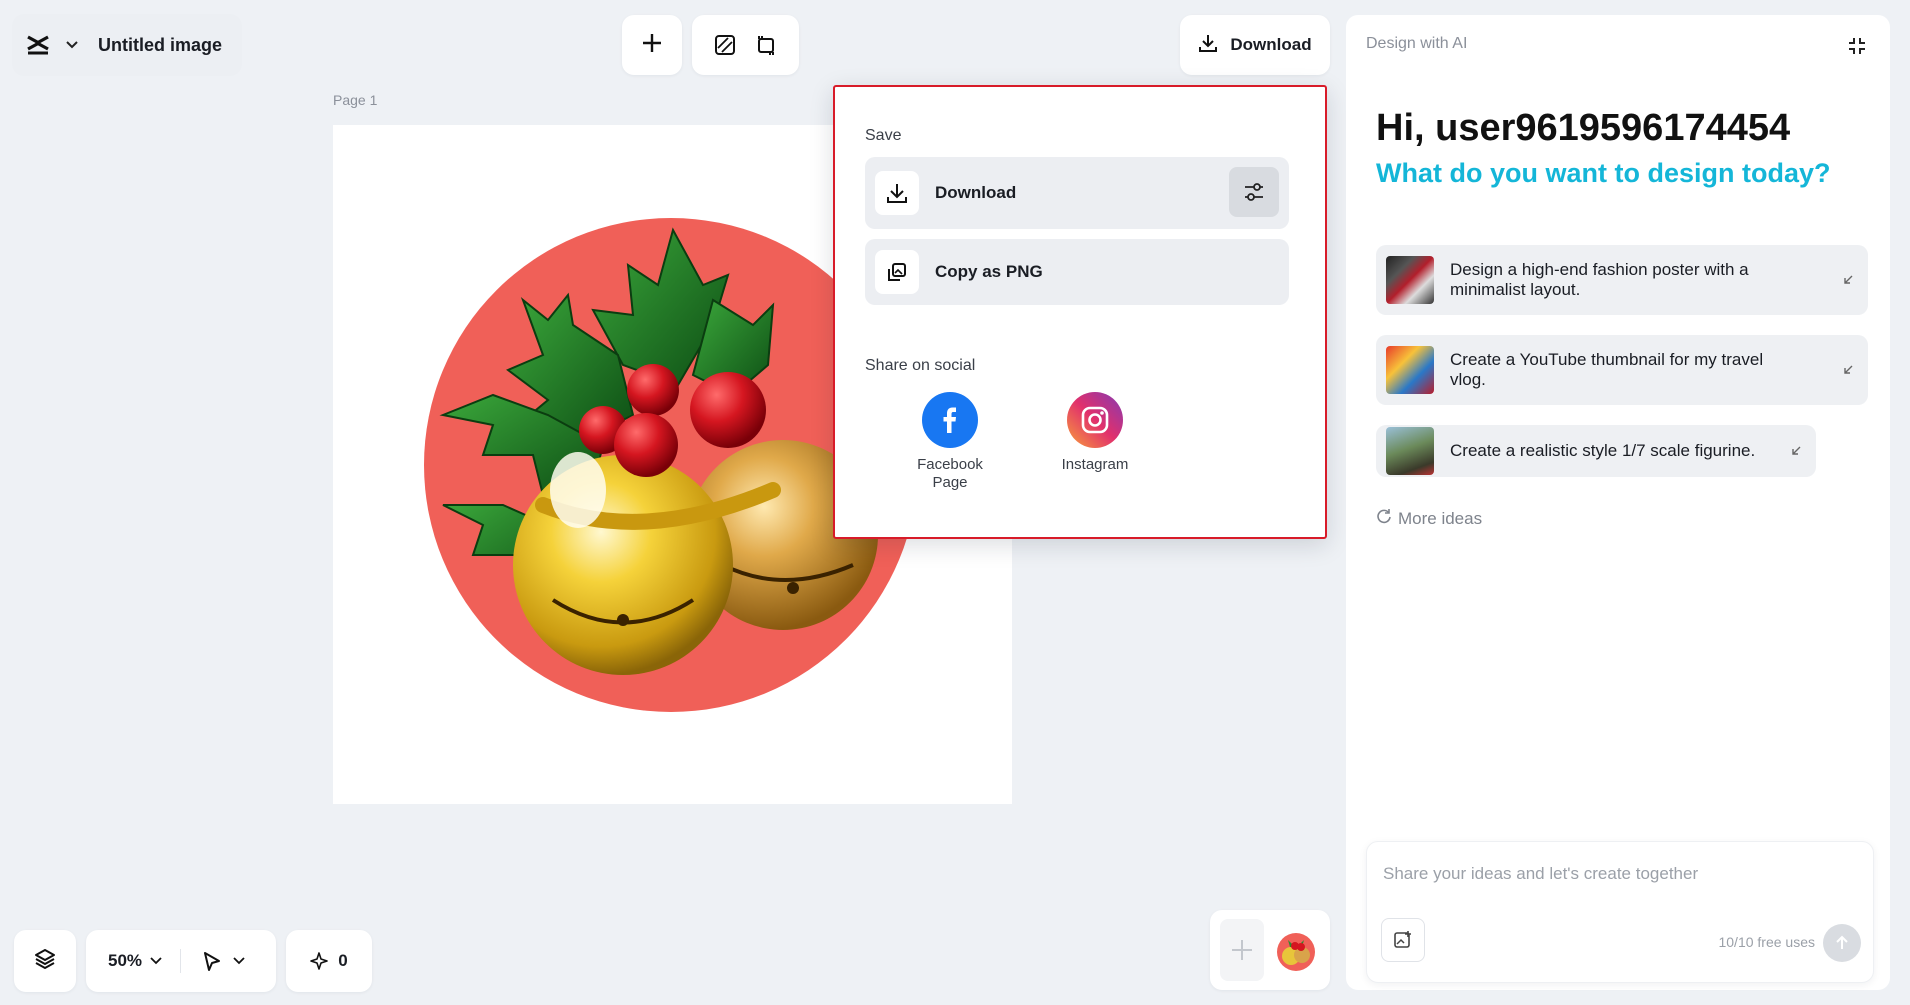  Describe the element at coordinates (1583, 128) in the screenshot. I see `greeting: Hi, user9619596174454` at that location.